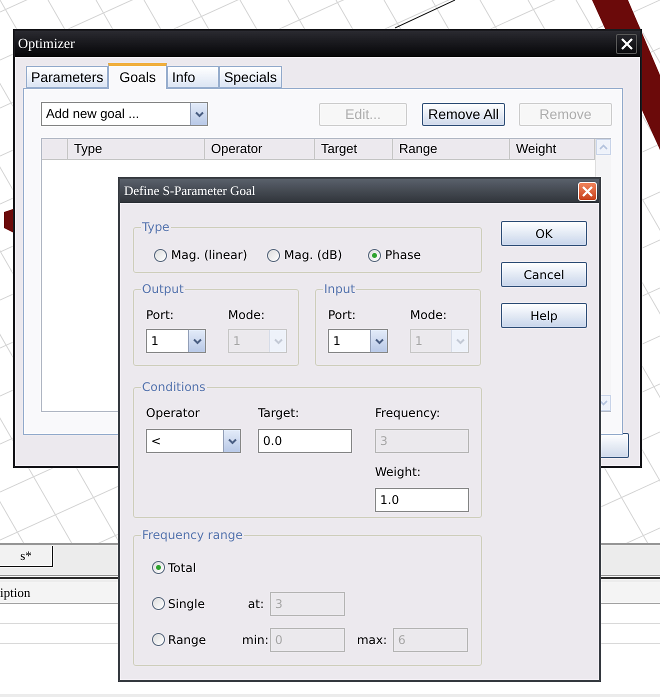  What do you see at coordinates (544, 274) in the screenshot?
I see `dialog-button: Cancel` at bounding box center [544, 274].